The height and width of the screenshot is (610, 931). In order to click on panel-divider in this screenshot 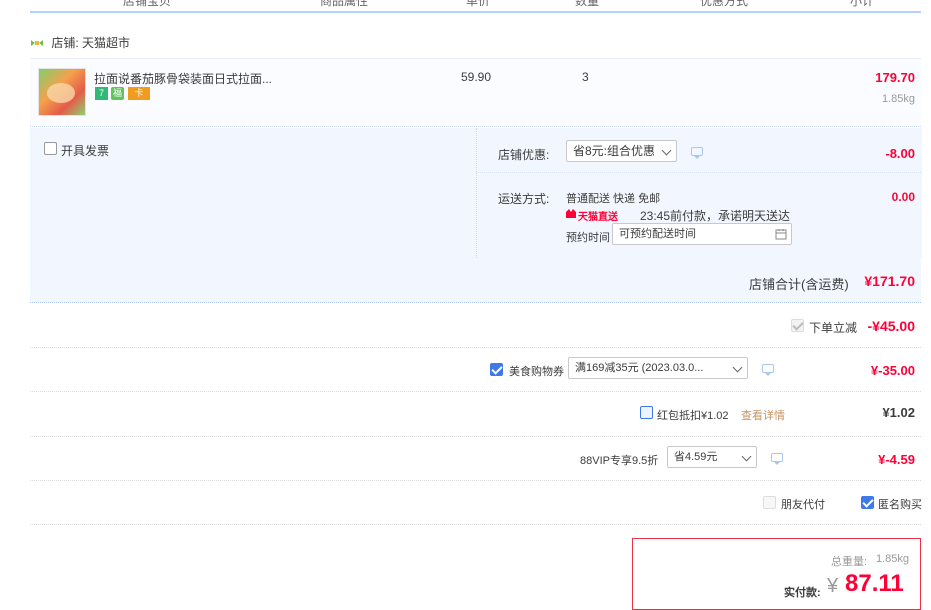, I will do `click(698, 172)`.